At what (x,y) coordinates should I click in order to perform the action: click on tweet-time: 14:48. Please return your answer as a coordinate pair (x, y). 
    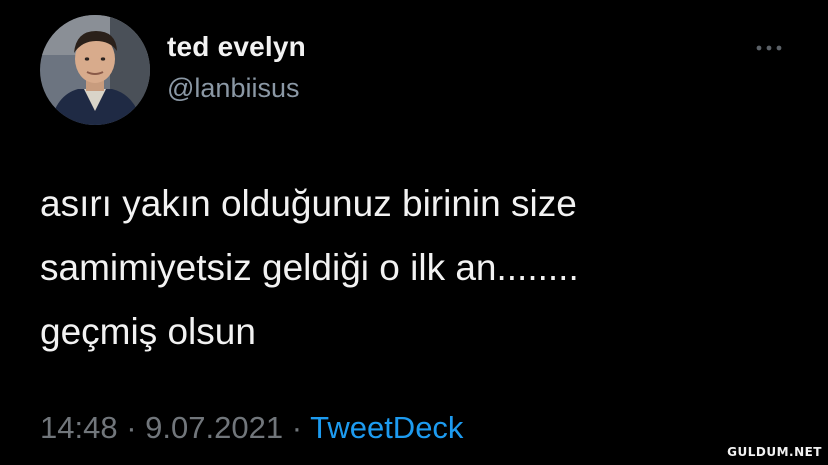
    Looking at the image, I should click on (79, 427).